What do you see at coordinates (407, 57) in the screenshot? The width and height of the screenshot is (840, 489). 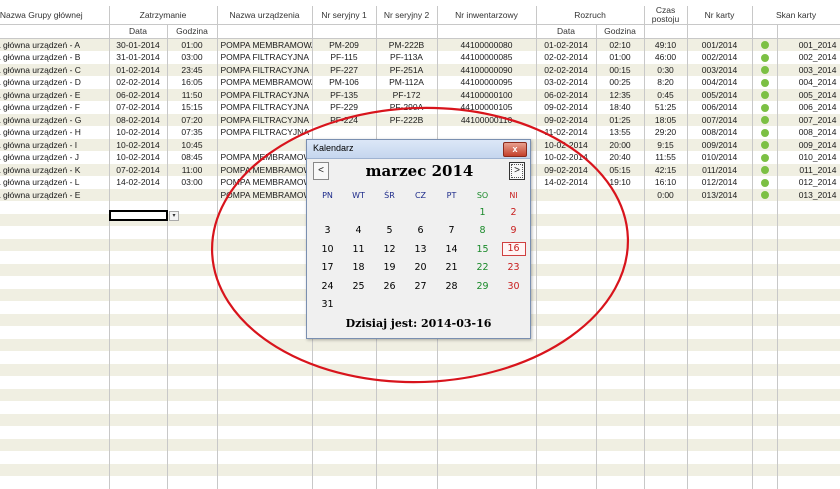 I see `cell-sn2: PF-113A` at bounding box center [407, 57].